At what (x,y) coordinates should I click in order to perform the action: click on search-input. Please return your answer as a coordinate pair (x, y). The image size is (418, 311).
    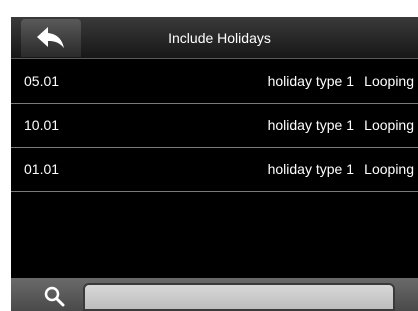
    Looking at the image, I should click on (239, 297).